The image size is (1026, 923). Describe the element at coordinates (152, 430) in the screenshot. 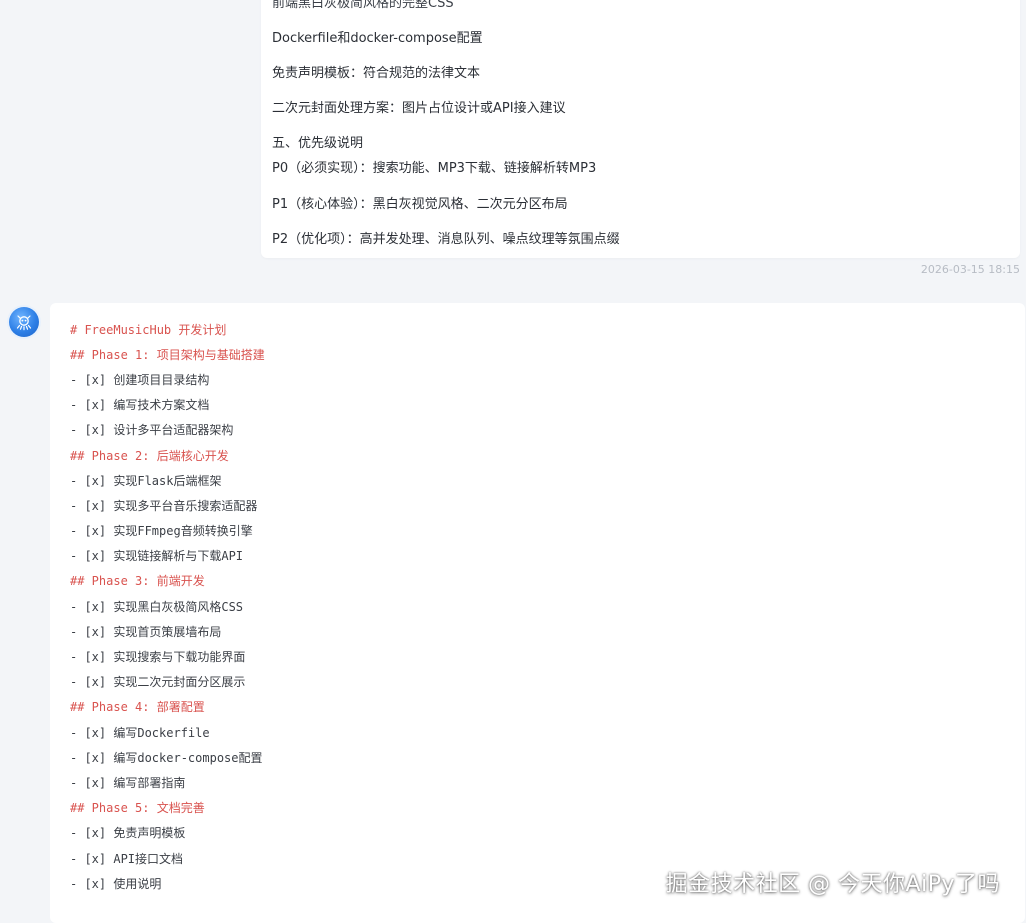

I see `checklist-item: - [x] 设计多平台适配器架构` at that location.